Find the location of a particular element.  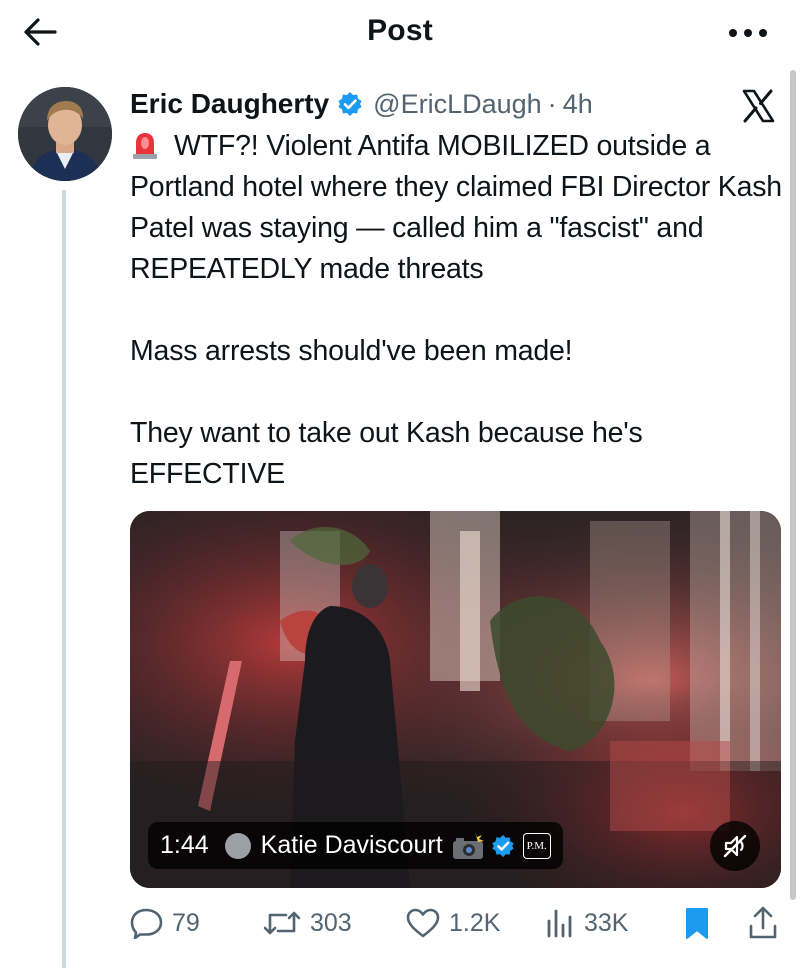

scrollbar is located at coordinates (793, 485).